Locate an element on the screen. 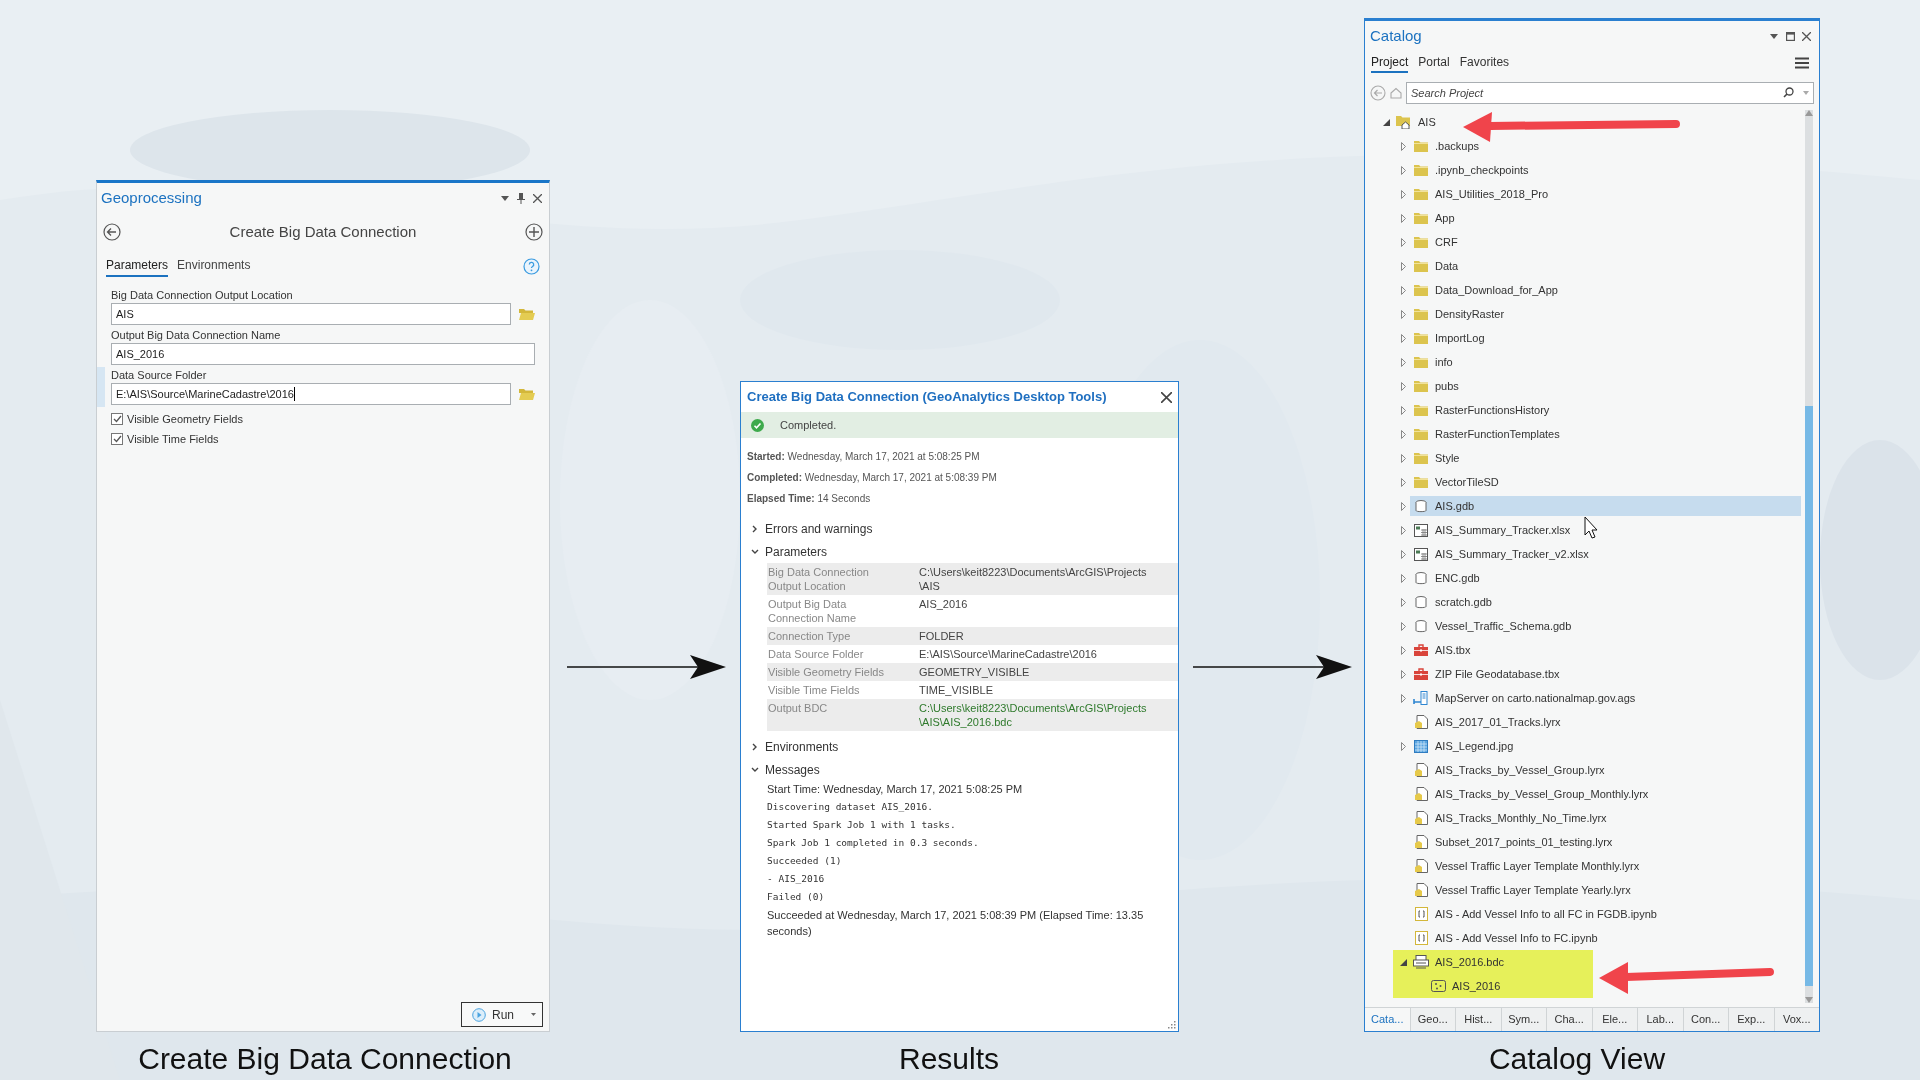  tree-item: MapServer on carto.nationalmap.gov.ags is located at coordinates (1605, 698).